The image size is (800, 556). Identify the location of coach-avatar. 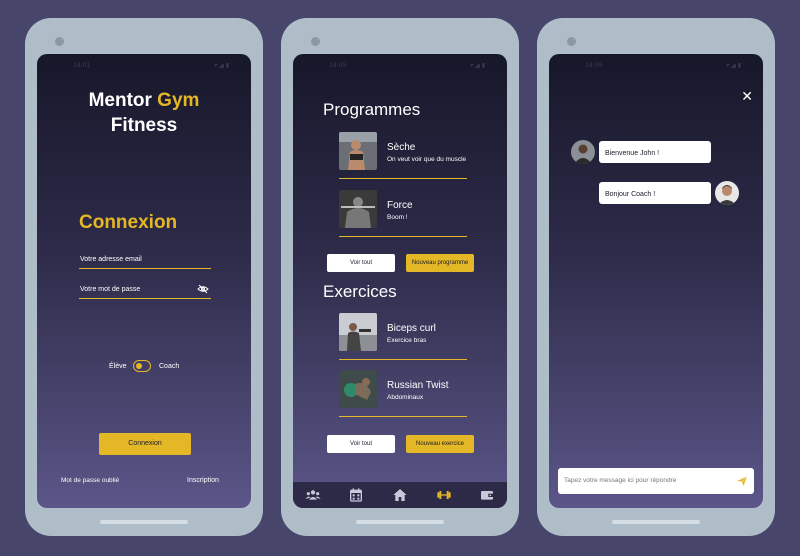
(583, 152).